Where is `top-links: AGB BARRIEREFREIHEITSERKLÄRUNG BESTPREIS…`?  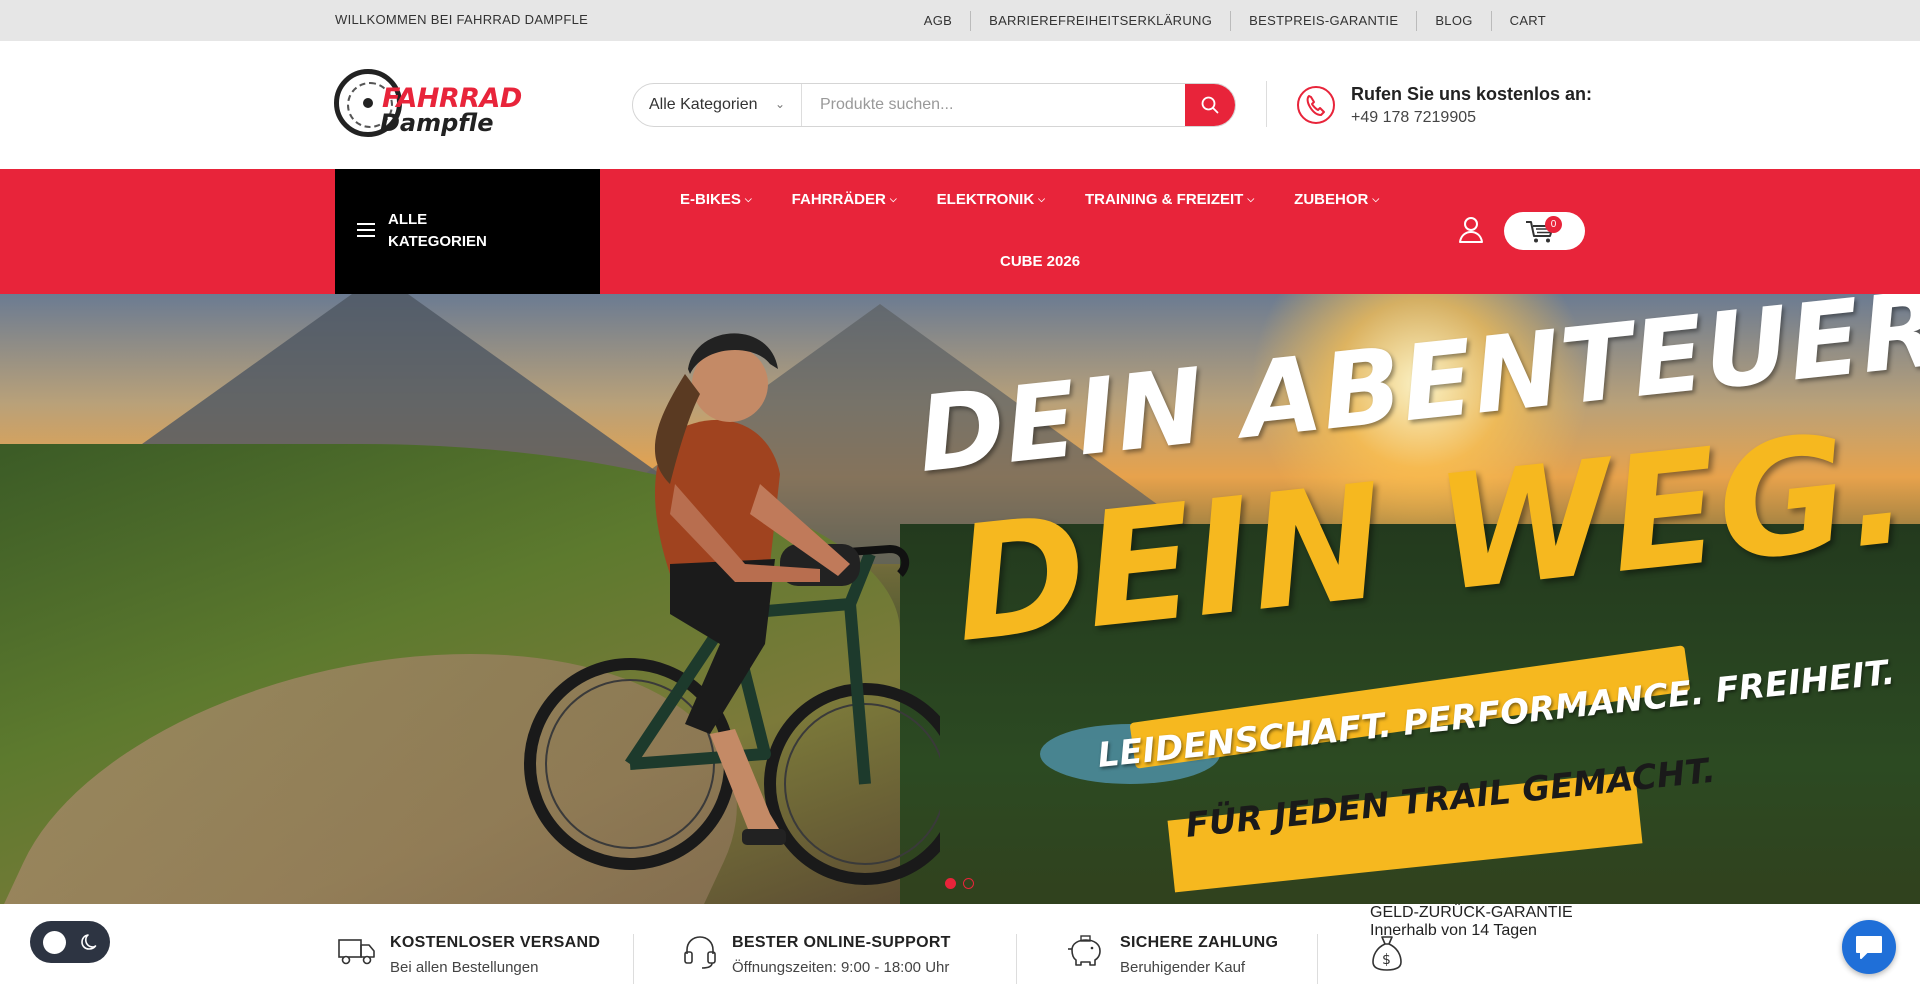
top-links: AGB BARRIEREFREIHEITSERKLÄRUNG BESTPREIS… is located at coordinates (1235, 20).